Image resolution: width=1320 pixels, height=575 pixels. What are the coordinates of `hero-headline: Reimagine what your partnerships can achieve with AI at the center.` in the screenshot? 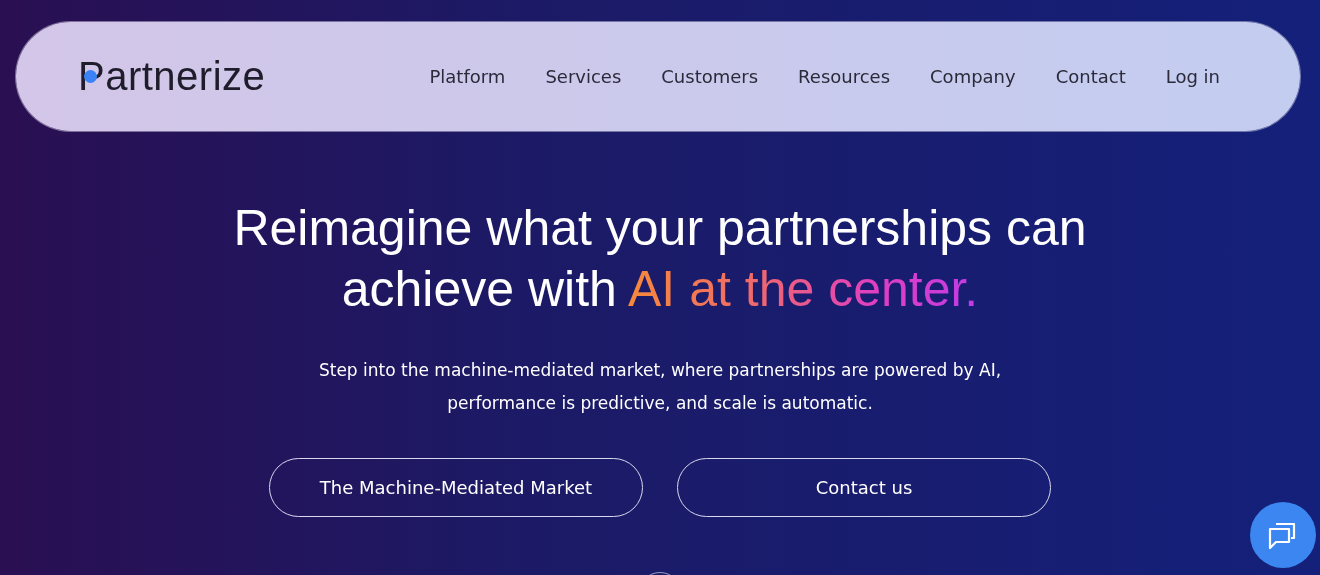 It's located at (660, 259).